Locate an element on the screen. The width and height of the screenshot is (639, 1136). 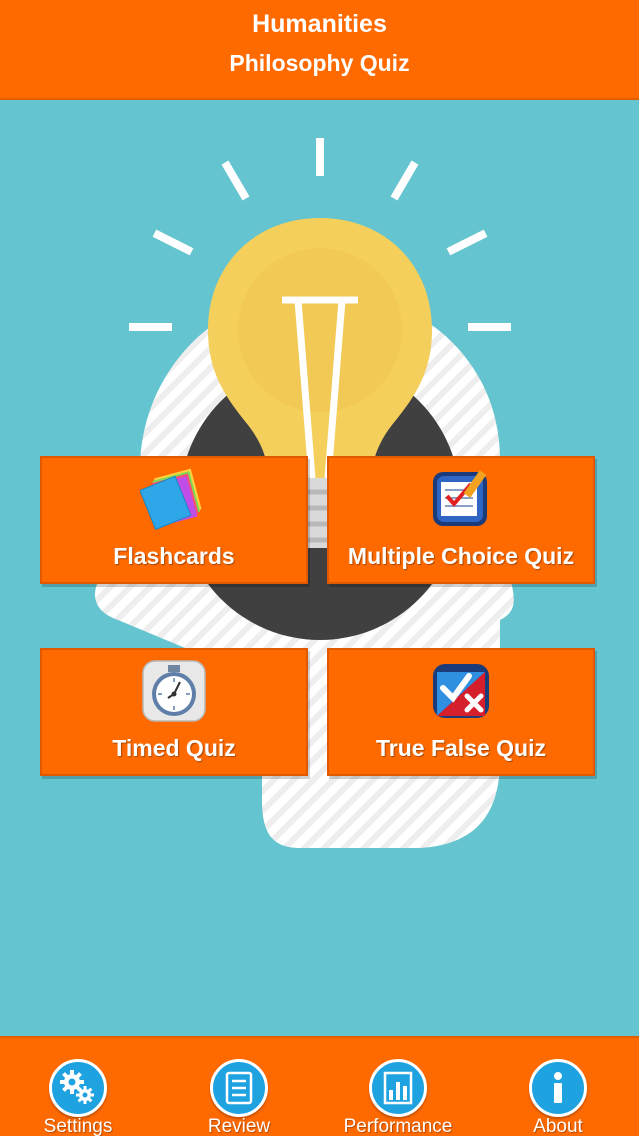
category-title: Humanities is located at coordinates (319, 24).